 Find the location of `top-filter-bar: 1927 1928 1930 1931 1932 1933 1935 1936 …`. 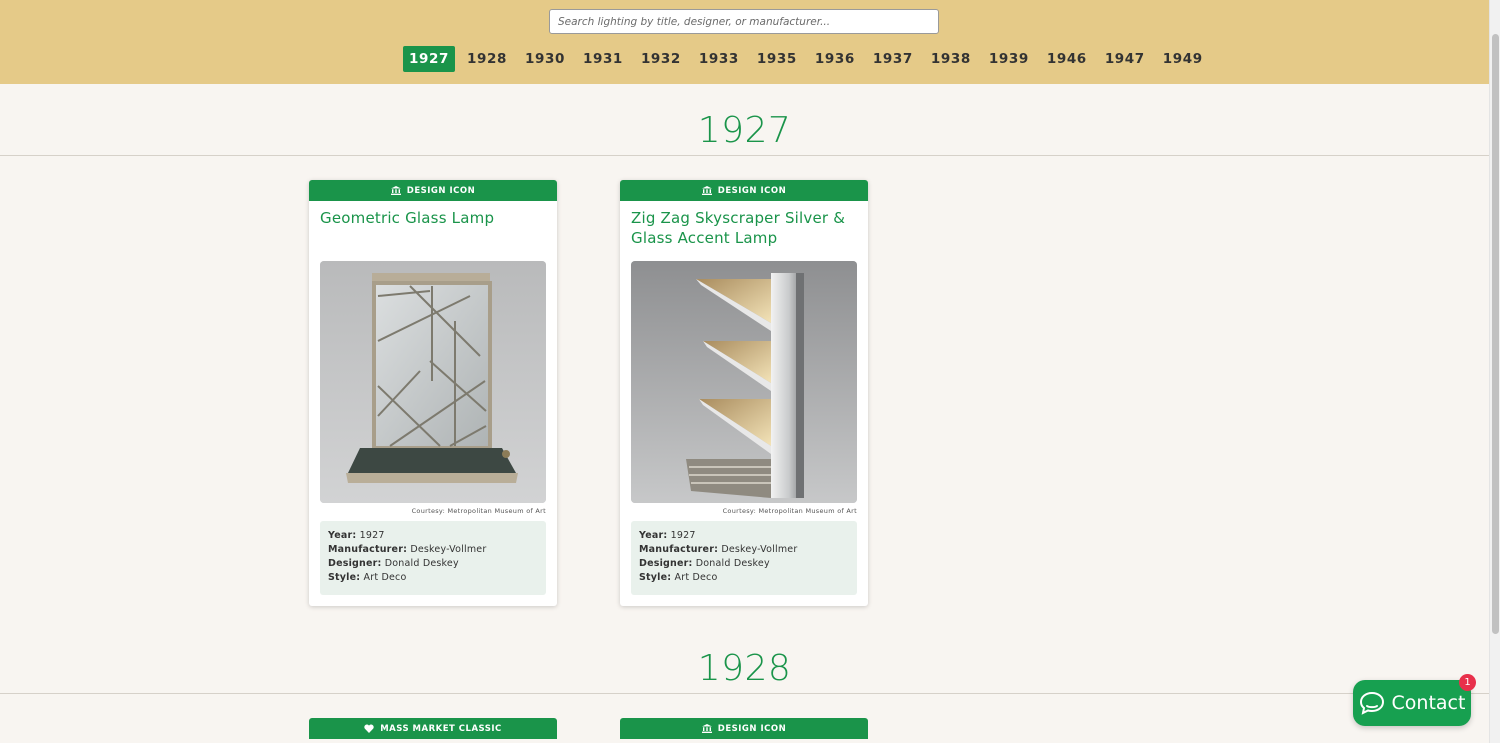

top-filter-bar: 1927 1928 1930 1931 1932 1933 1935 1936 … is located at coordinates (744, 42).